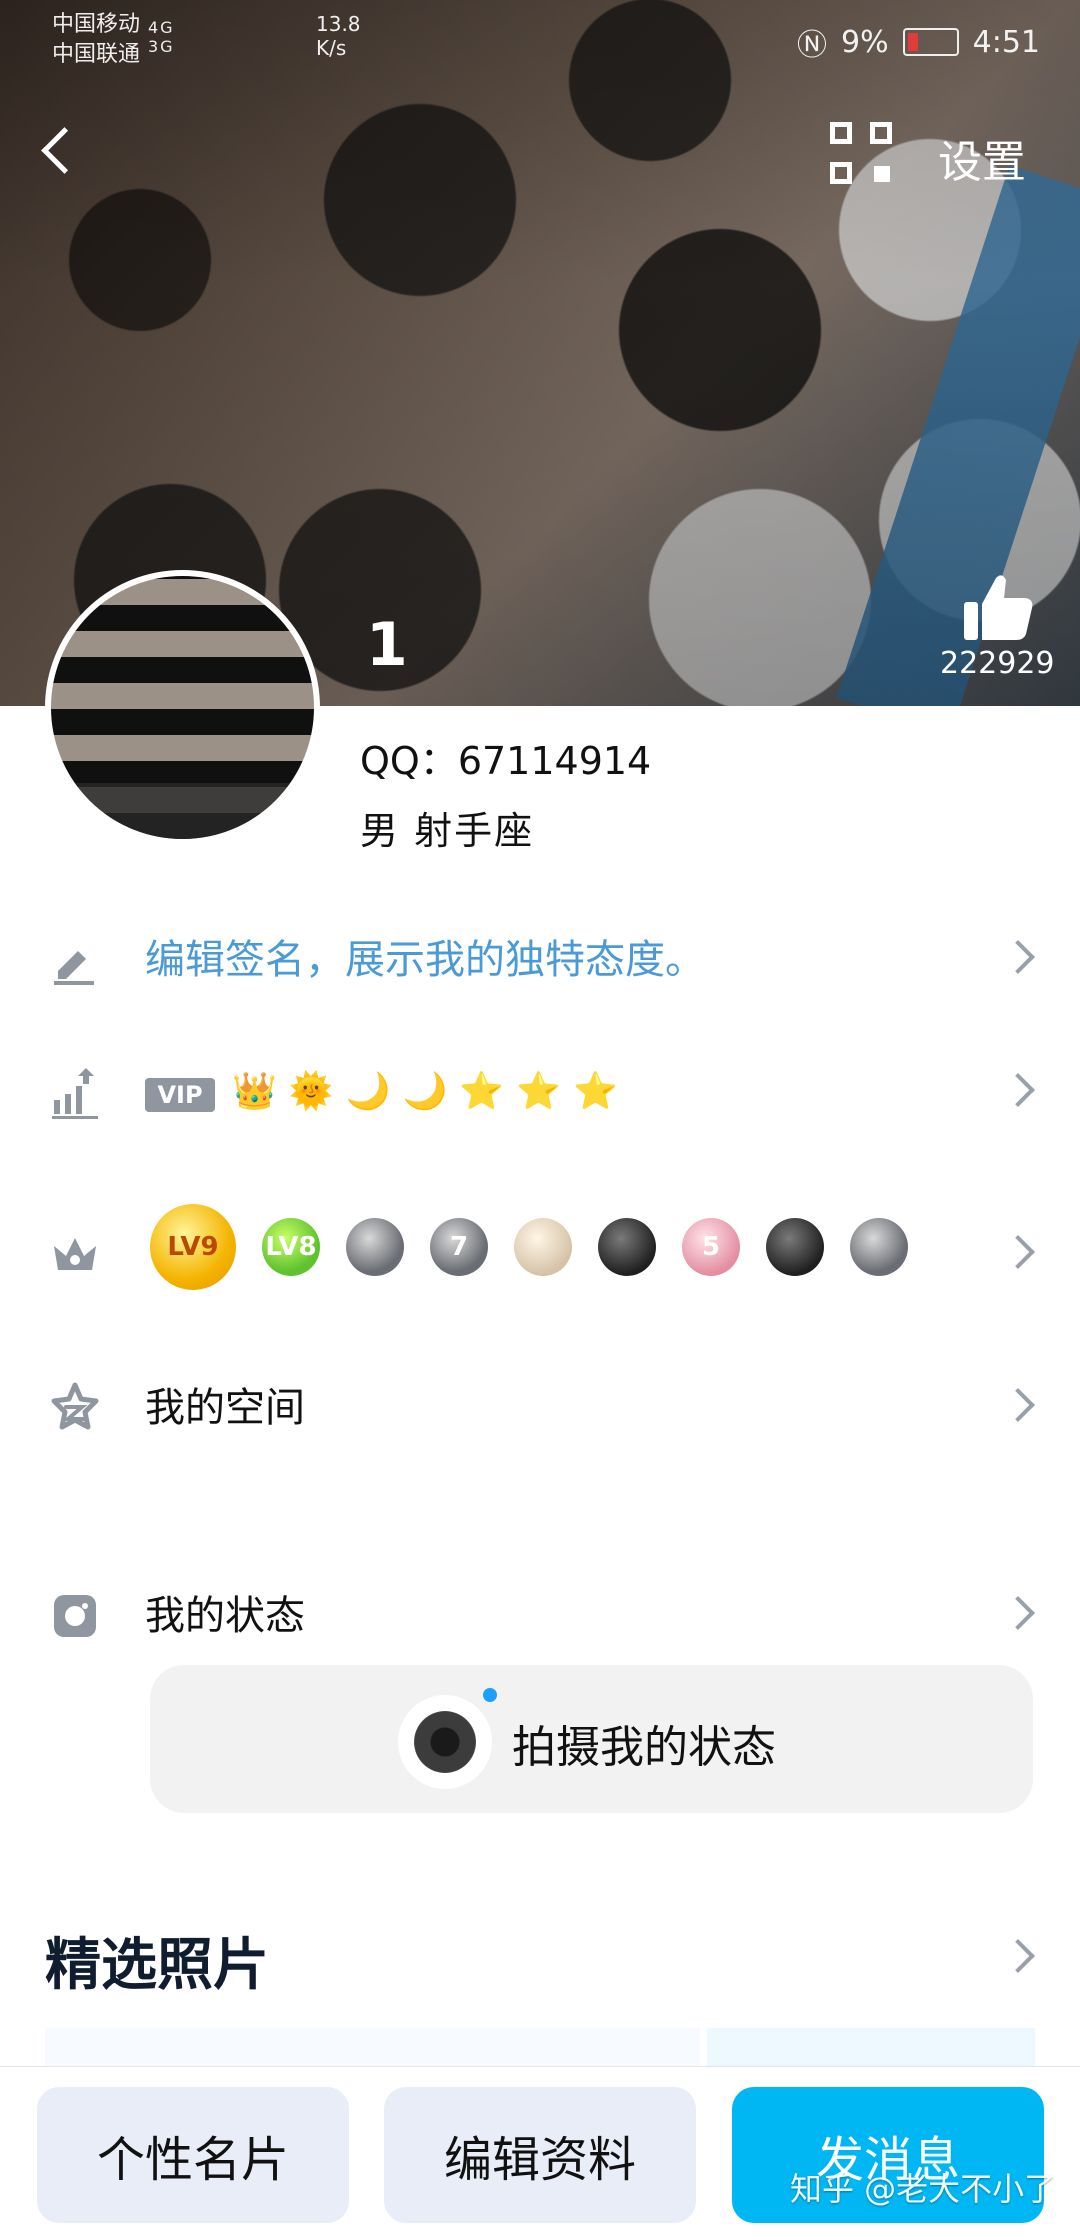  I want to click on time: 4:51, so click(1006, 42).